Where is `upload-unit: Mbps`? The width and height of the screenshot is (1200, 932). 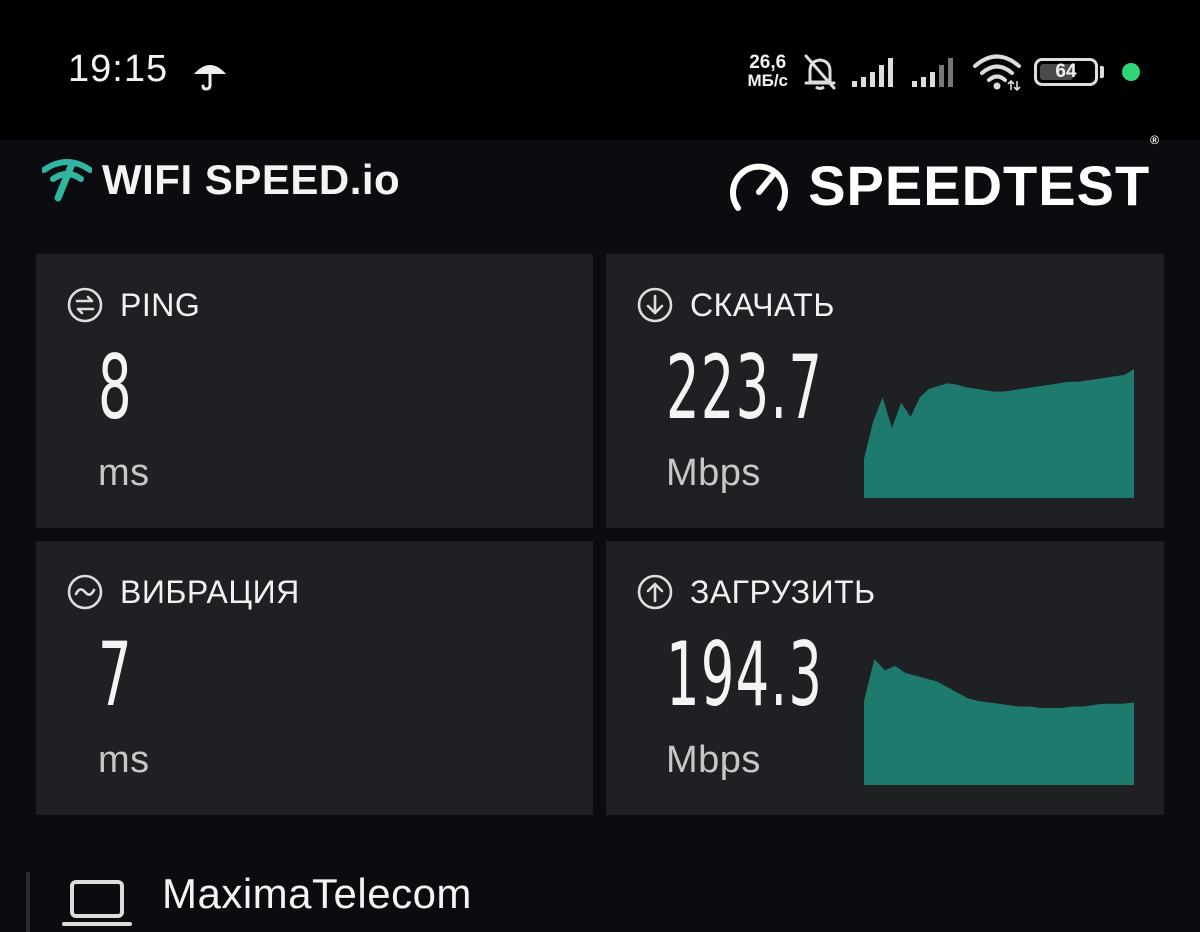 upload-unit: Mbps is located at coordinates (713, 760).